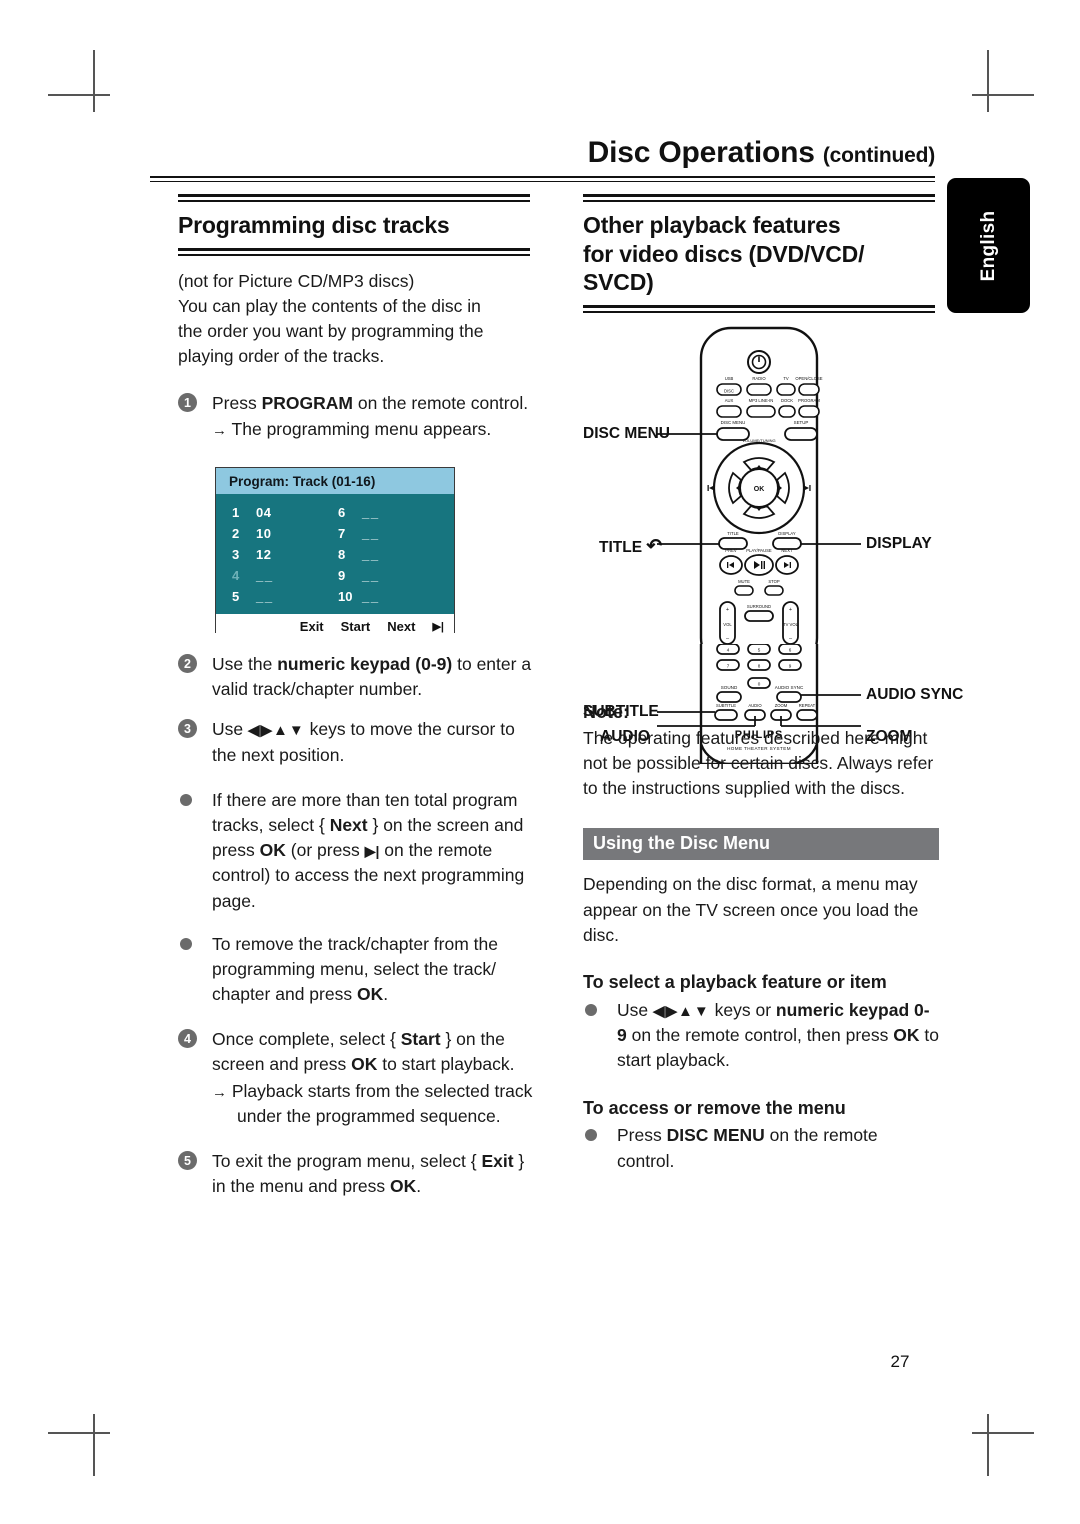  I want to click on sub1-p3: on the remote control, then press, so click(760, 1035).